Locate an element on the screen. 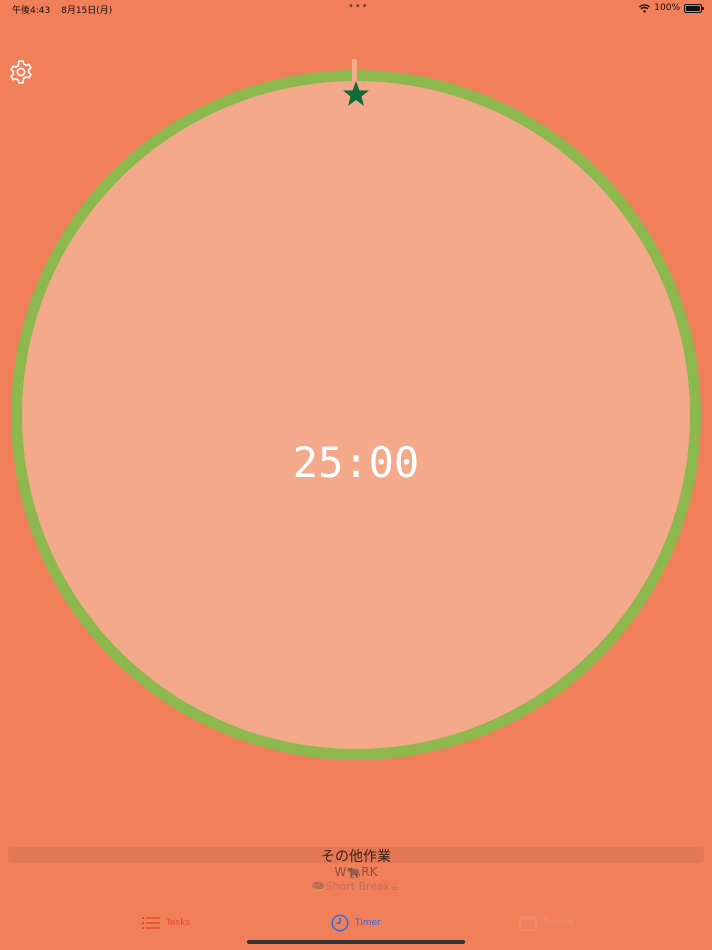 The image size is (712, 950). picker-item-work: W🐂RK is located at coordinates (356, 872).